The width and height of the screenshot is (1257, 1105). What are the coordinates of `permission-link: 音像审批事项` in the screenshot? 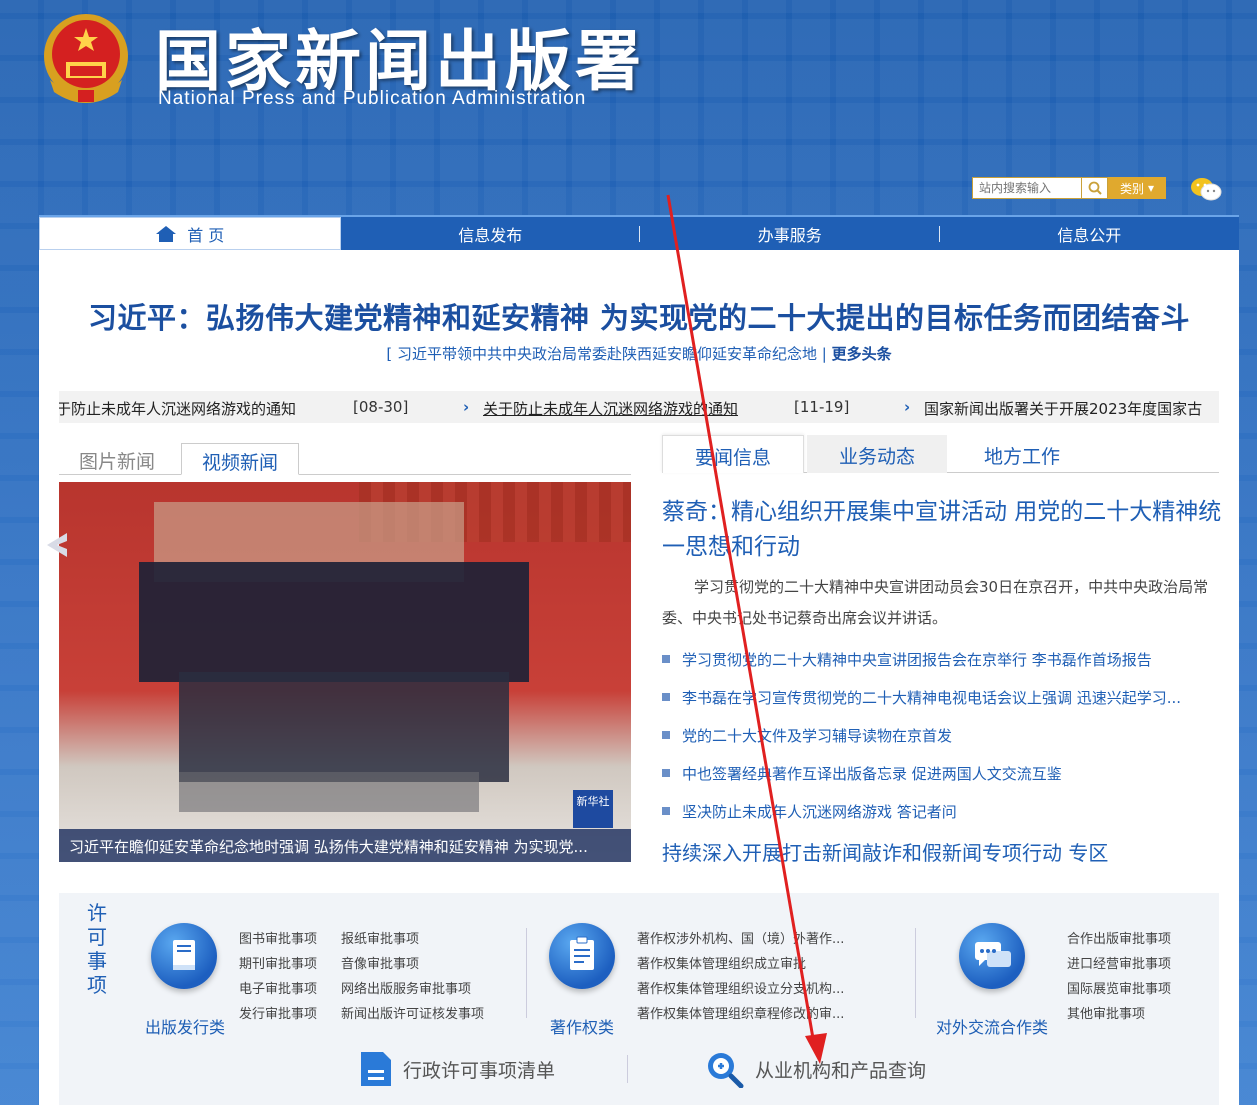 It's located at (380, 962).